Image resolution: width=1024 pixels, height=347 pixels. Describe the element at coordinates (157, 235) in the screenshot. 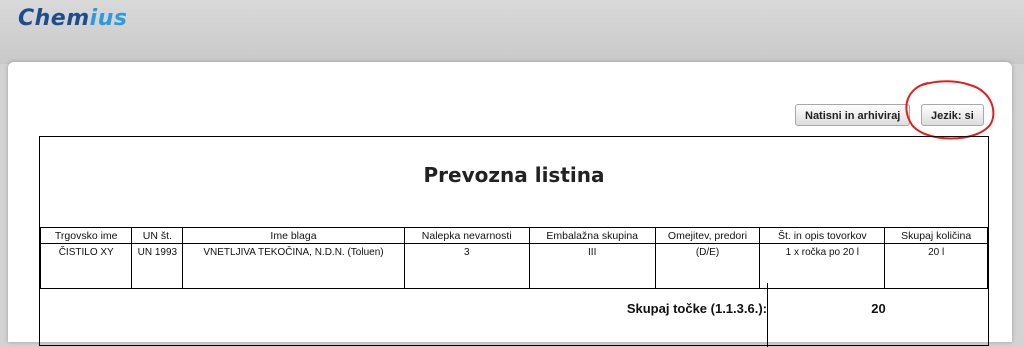

I see `column-header: UN št.` at that location.